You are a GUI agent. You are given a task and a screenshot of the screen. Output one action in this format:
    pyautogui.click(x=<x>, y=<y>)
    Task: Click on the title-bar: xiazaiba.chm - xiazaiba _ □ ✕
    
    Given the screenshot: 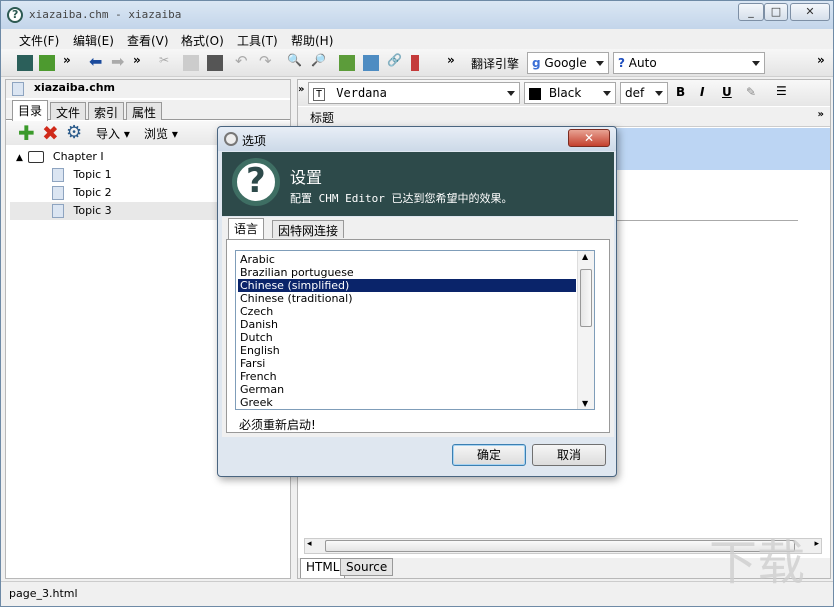 What is the action you would take?
    pyautogui.click(x=417, y=15)
    